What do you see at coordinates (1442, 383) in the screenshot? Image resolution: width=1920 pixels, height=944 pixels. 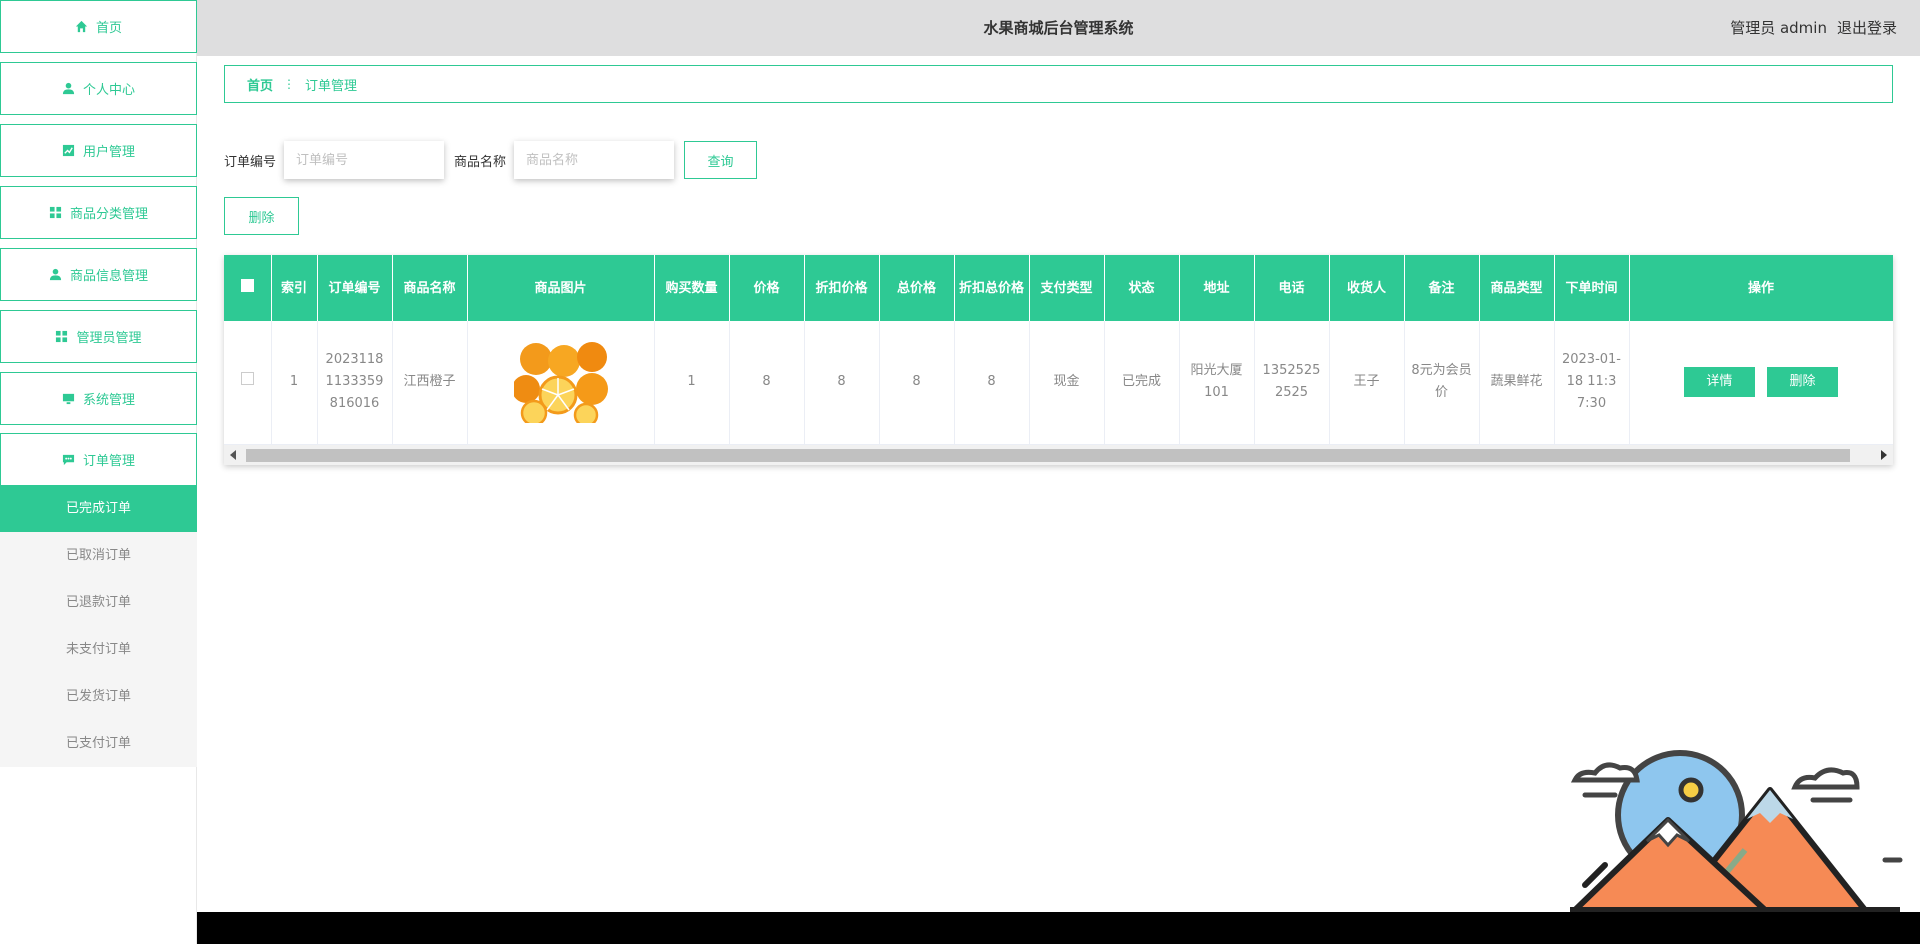 I see `cell-note: 8元为会员价` at bounding box center [1442, 383].